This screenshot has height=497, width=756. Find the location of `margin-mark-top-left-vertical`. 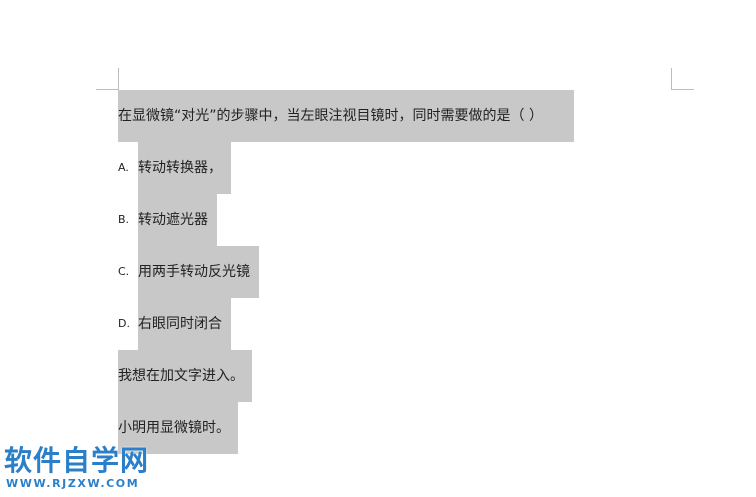

margin-mark-top-left-vertical is located at coordinates (118, 79).